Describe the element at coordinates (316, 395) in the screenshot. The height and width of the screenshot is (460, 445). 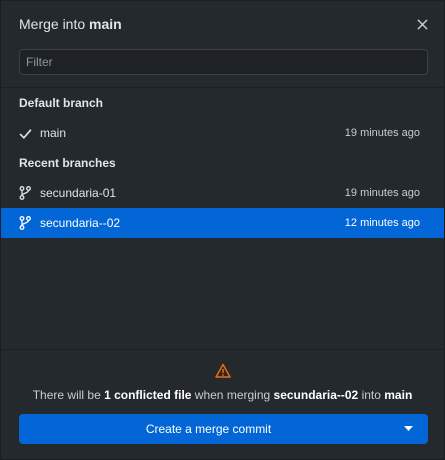
I see `source-branch: secundaria--02` at that location.